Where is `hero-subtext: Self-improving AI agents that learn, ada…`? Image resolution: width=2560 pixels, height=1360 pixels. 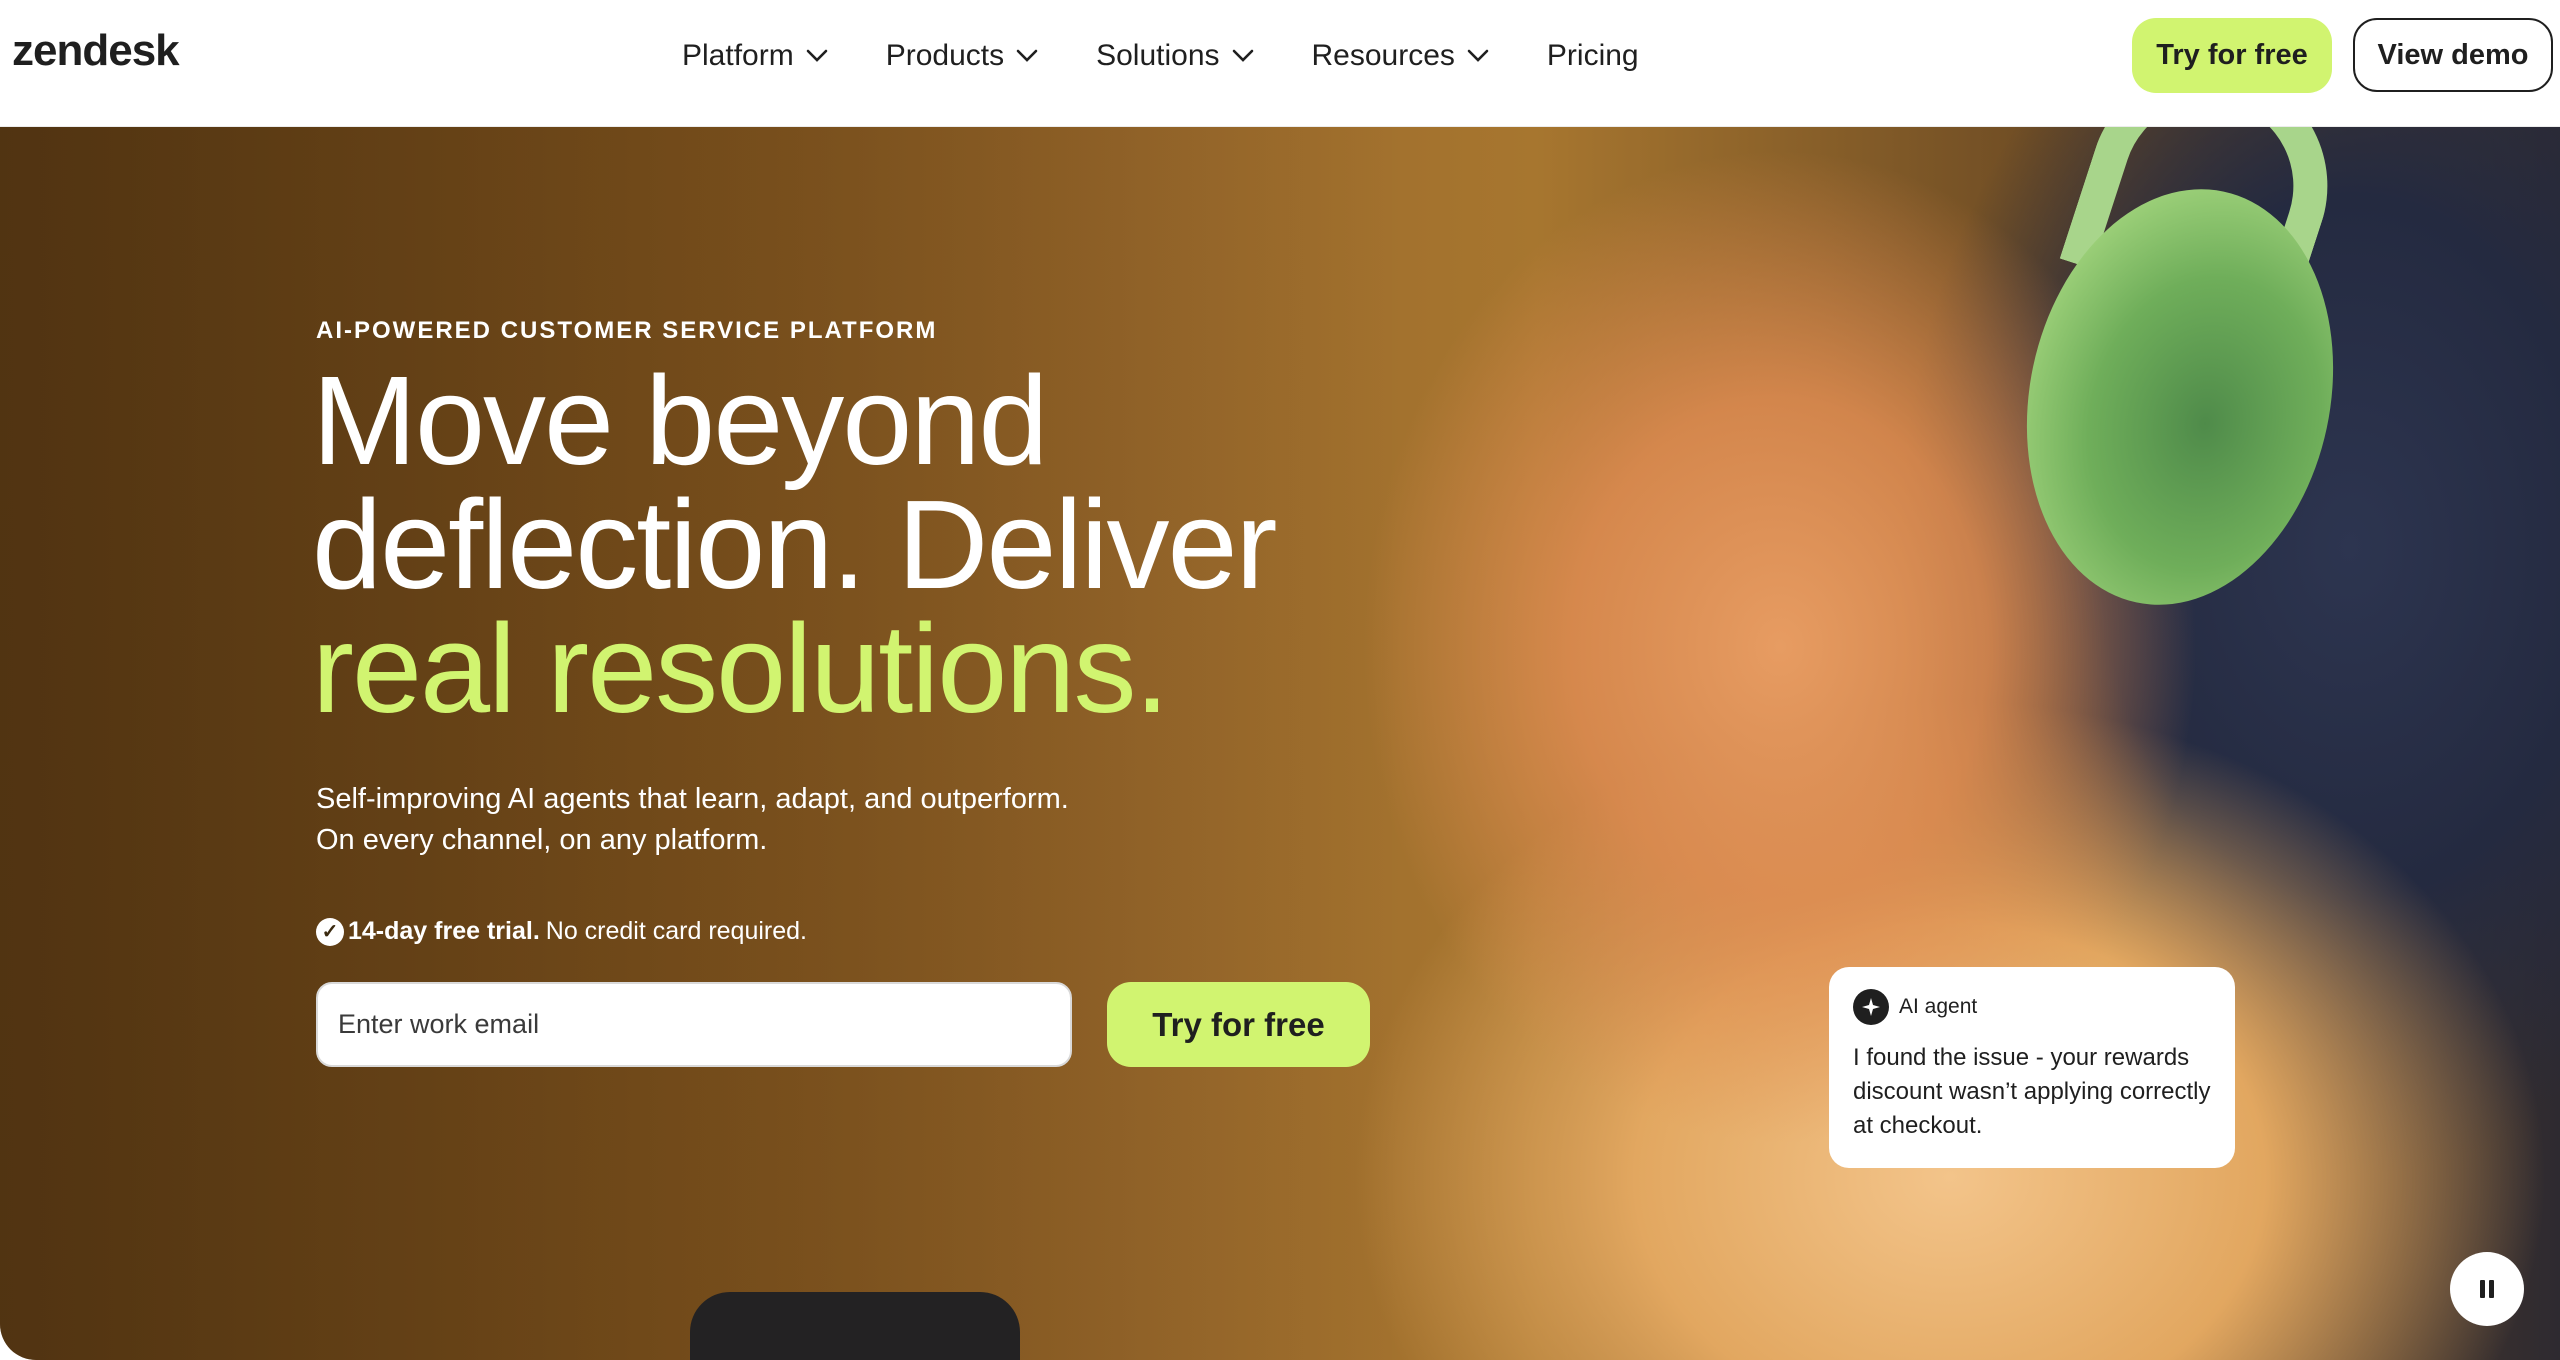
hero-subtext: Self-improving AI agents that learn, ada… is located at coordinates (766, 820).